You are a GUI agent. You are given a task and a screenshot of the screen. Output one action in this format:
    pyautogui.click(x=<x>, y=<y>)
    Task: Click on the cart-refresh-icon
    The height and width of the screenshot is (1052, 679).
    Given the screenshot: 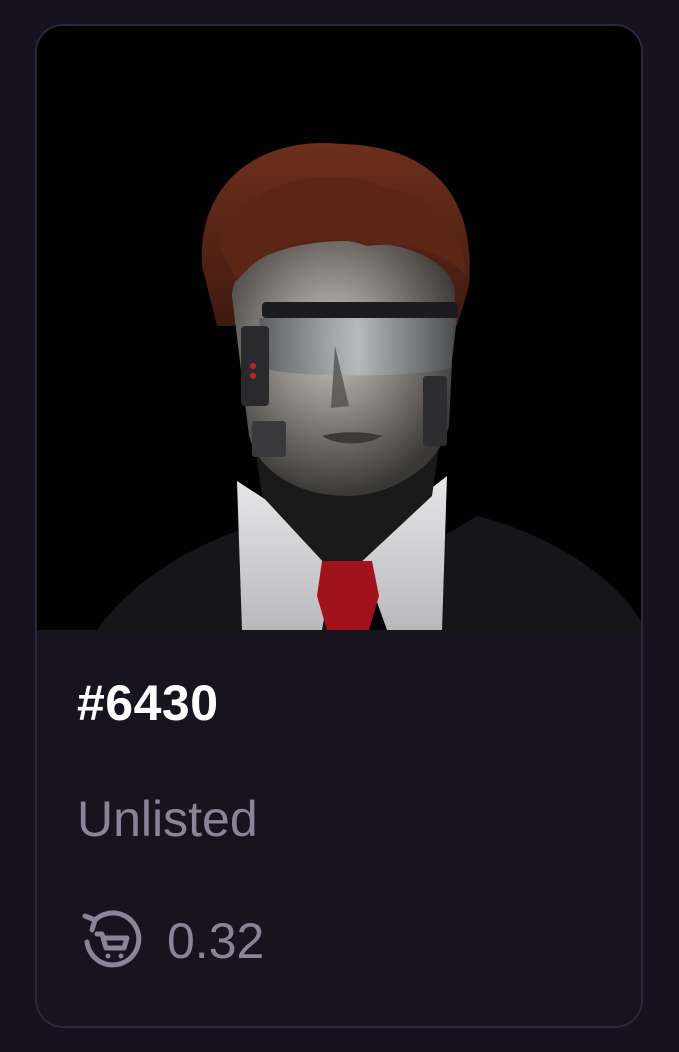 What is the action you would take?
    pyautogui.click(x=112, y=941)
    